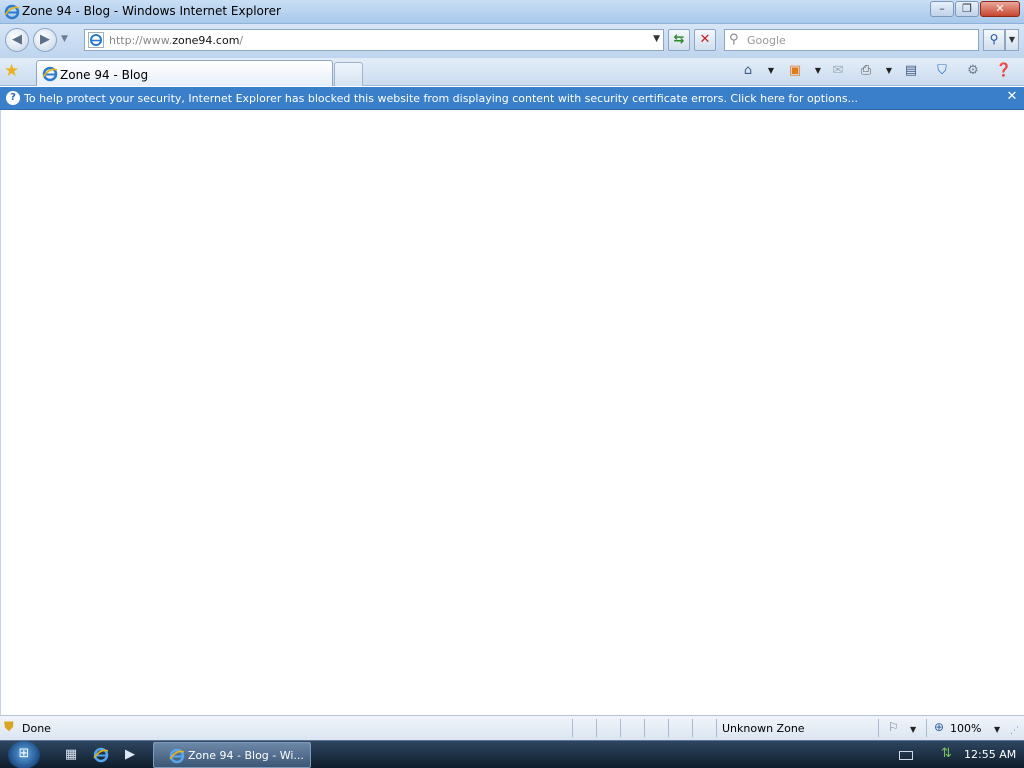 The image size is (1024, 768). Describe the element at coordinates (64, 39) in the screenshot. I see `recent-pages-dropdown: ▼` at that location.